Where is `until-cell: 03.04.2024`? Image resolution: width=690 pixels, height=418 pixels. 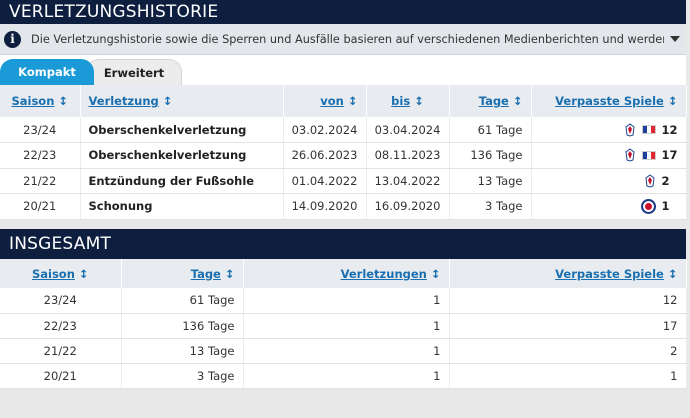
until-cell: 03.04.2024 is located at coordinates (408, 130).